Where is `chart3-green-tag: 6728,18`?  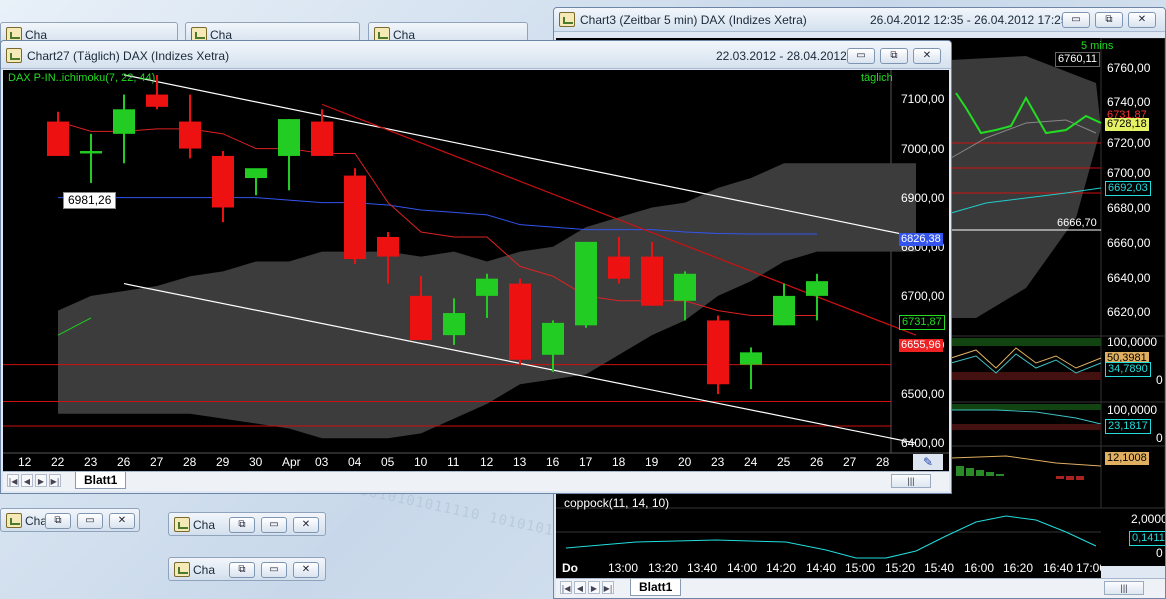
chart3-green-tag: 6728,18 is located at coordinates (1127, 124).